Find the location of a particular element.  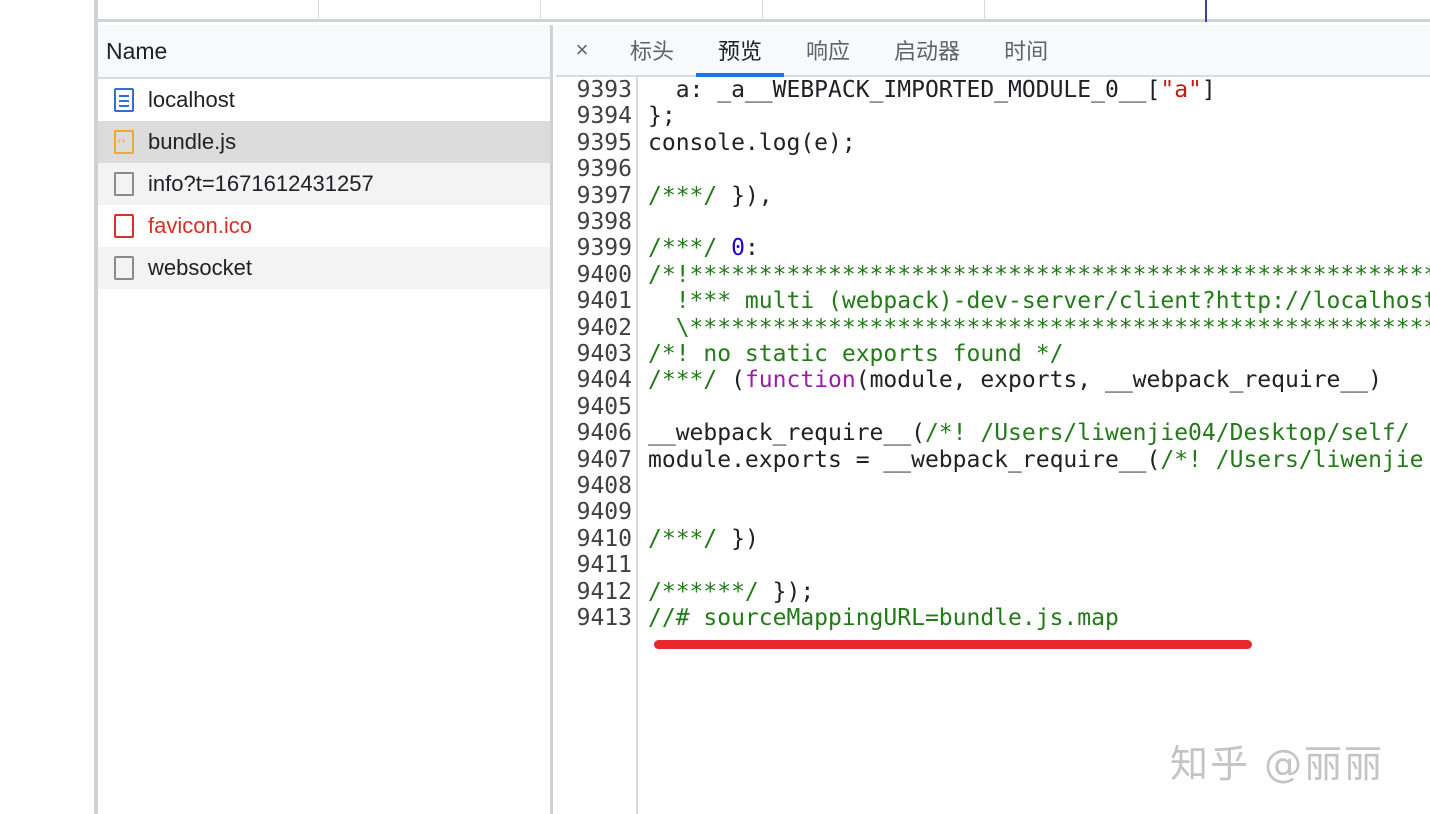

code-token: }; is located at coordinates (662, 116).